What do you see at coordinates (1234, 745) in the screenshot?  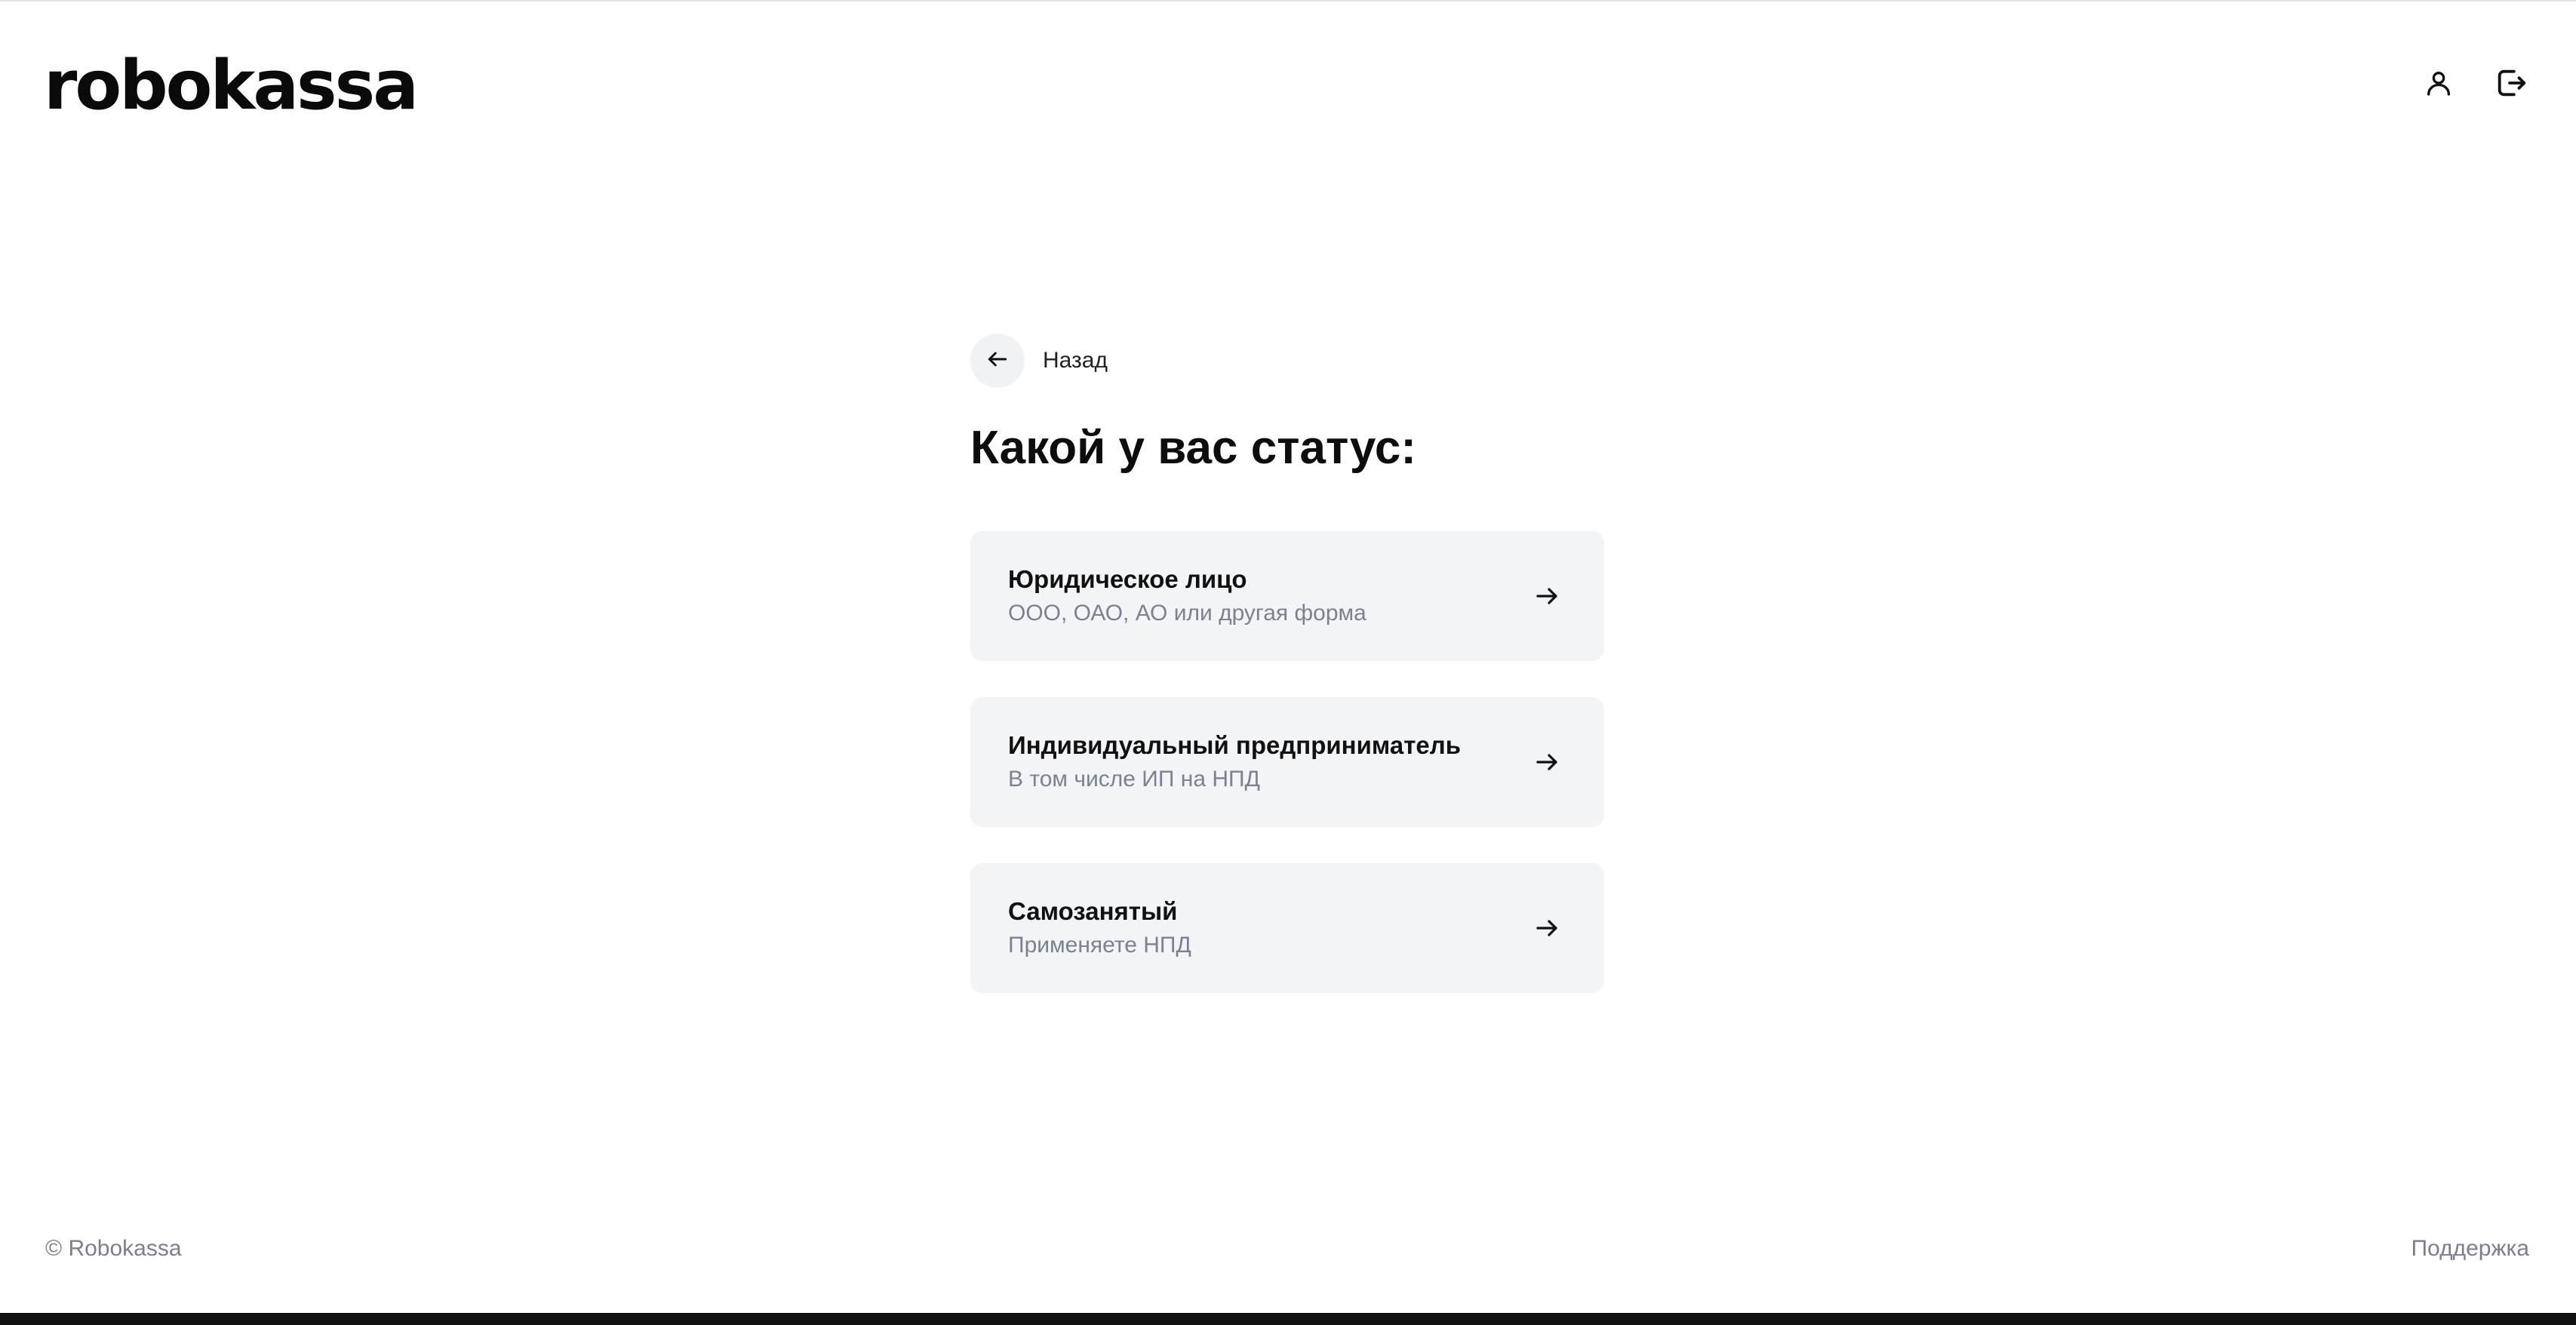 I see `option-title: Индивидуальный предприниматель` at bounding box center [1234, 745].